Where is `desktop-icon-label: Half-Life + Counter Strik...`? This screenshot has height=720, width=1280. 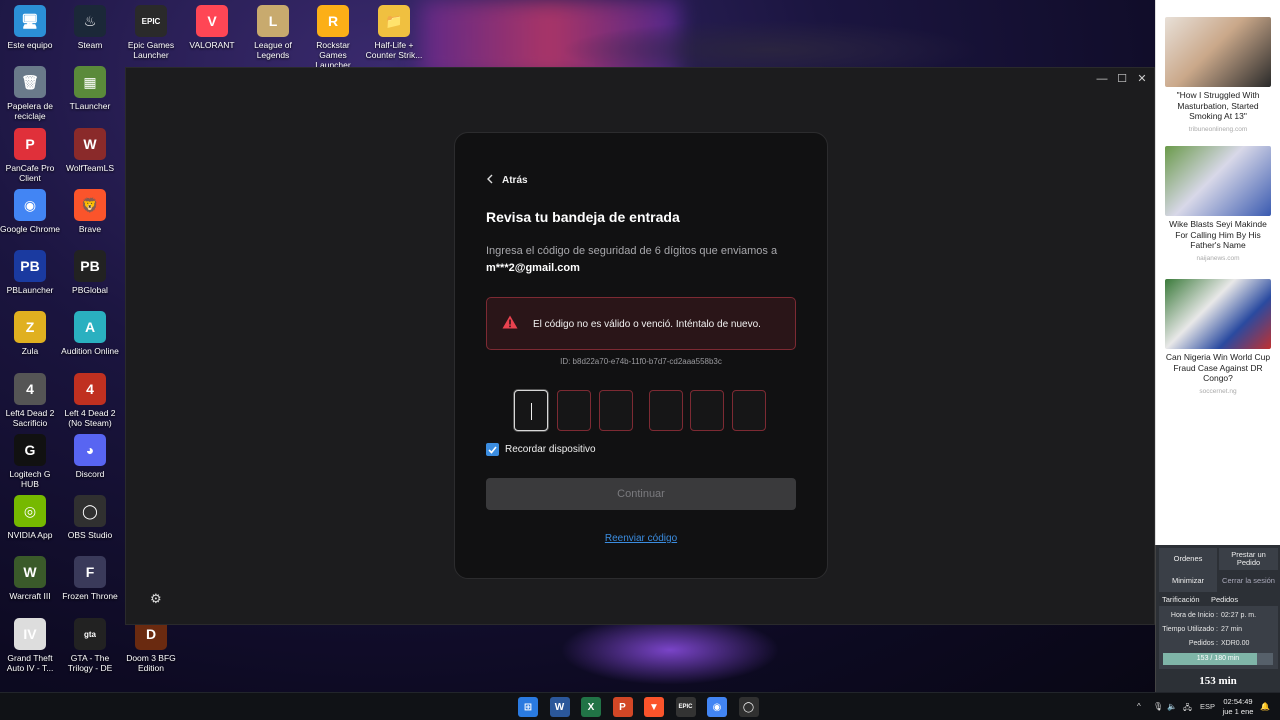
desktop-icon-label: Half-Life + Counter Strik... is located at coordinates (394, 50).